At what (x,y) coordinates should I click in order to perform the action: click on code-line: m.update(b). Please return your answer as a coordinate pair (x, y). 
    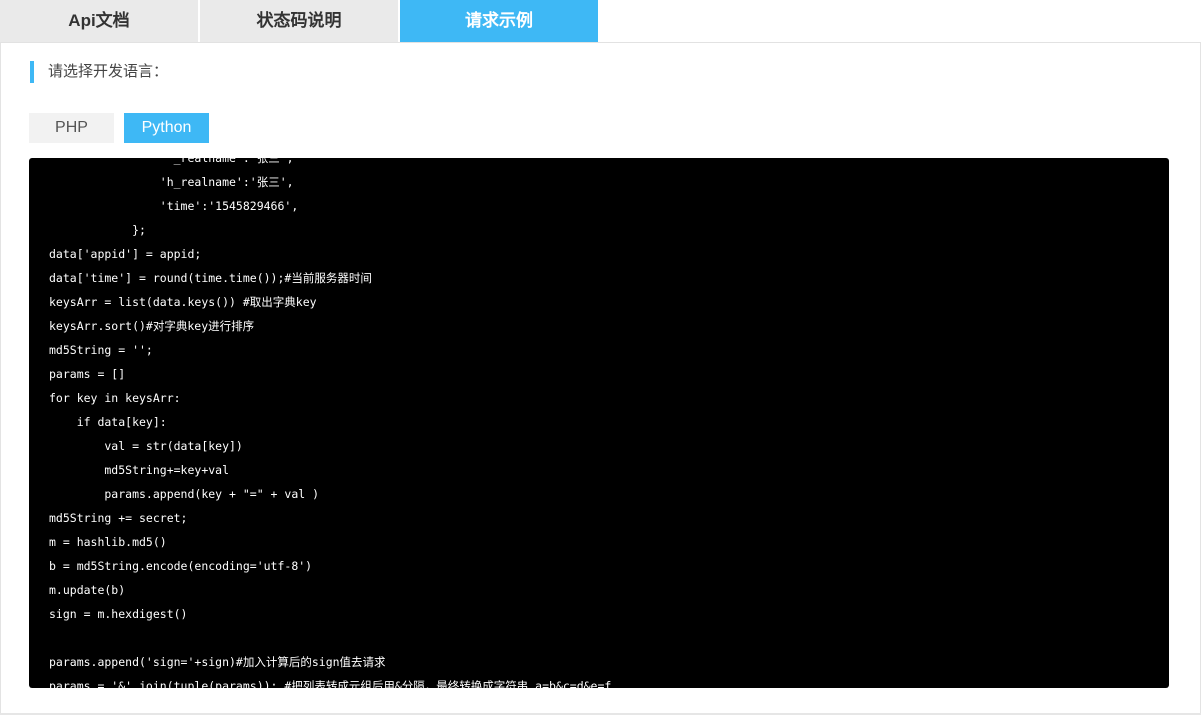
    Looking at the image, I should click on (87, 590).